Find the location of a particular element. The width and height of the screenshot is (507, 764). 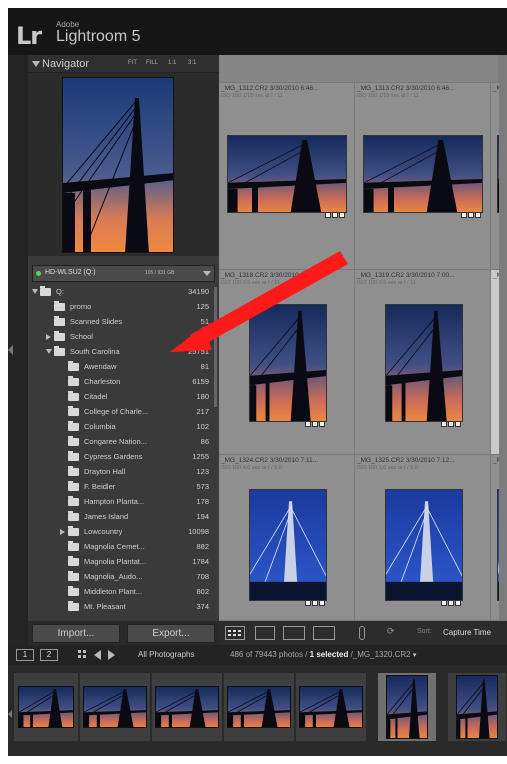

red-annotation-arrow-shaft is located at coordinates (269, 299).